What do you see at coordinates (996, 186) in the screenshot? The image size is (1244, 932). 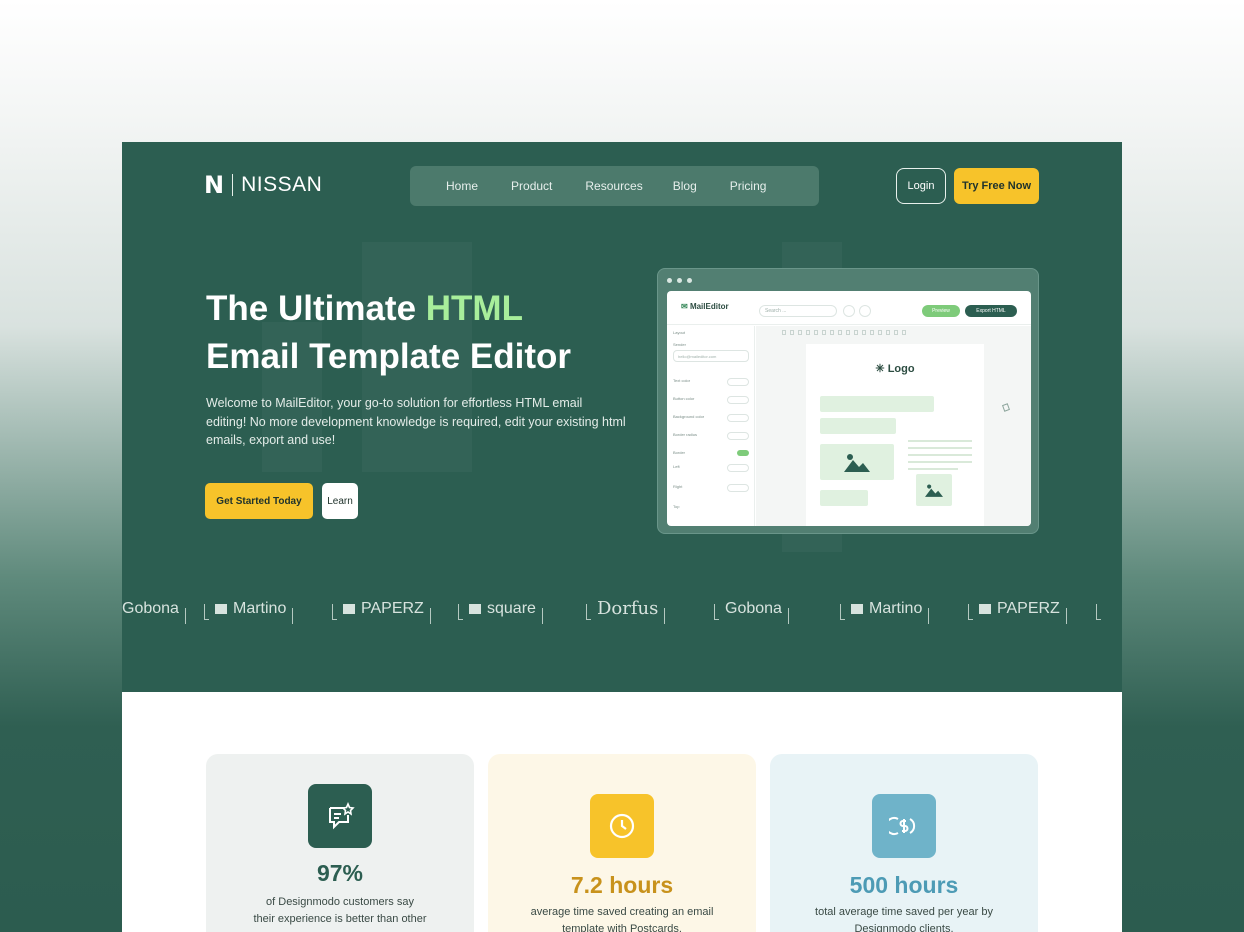 I see `try-free-button: Try Free Now` at bounding box center [996, 186].